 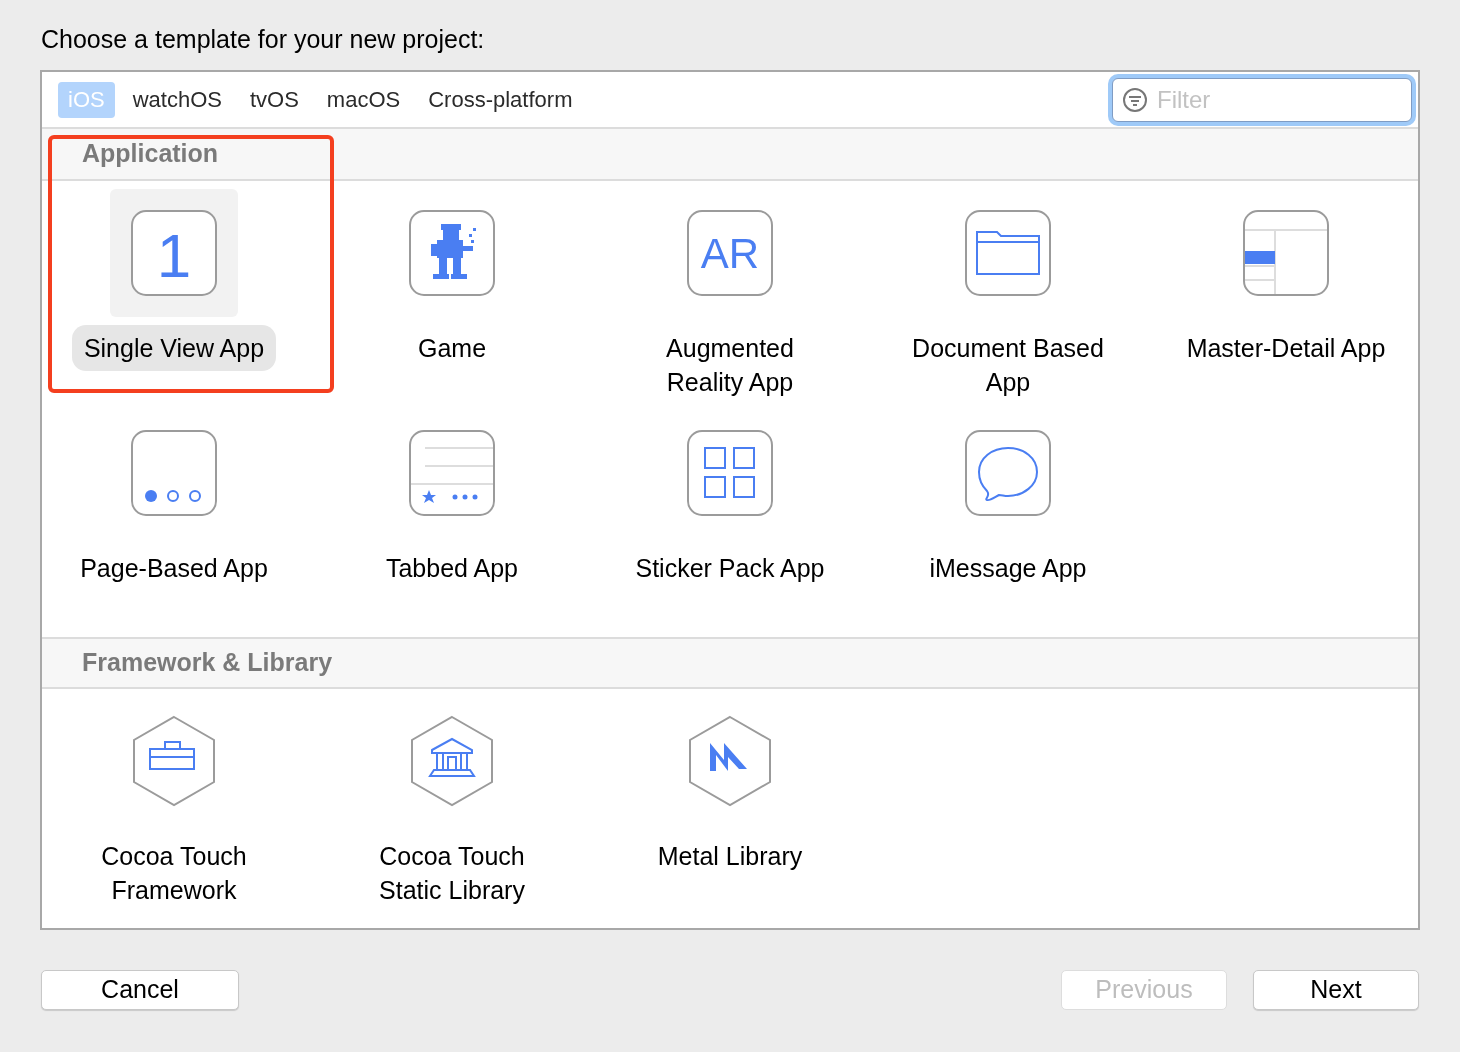 I want to click on ar-icon: AR, so click(x=730, y=253).